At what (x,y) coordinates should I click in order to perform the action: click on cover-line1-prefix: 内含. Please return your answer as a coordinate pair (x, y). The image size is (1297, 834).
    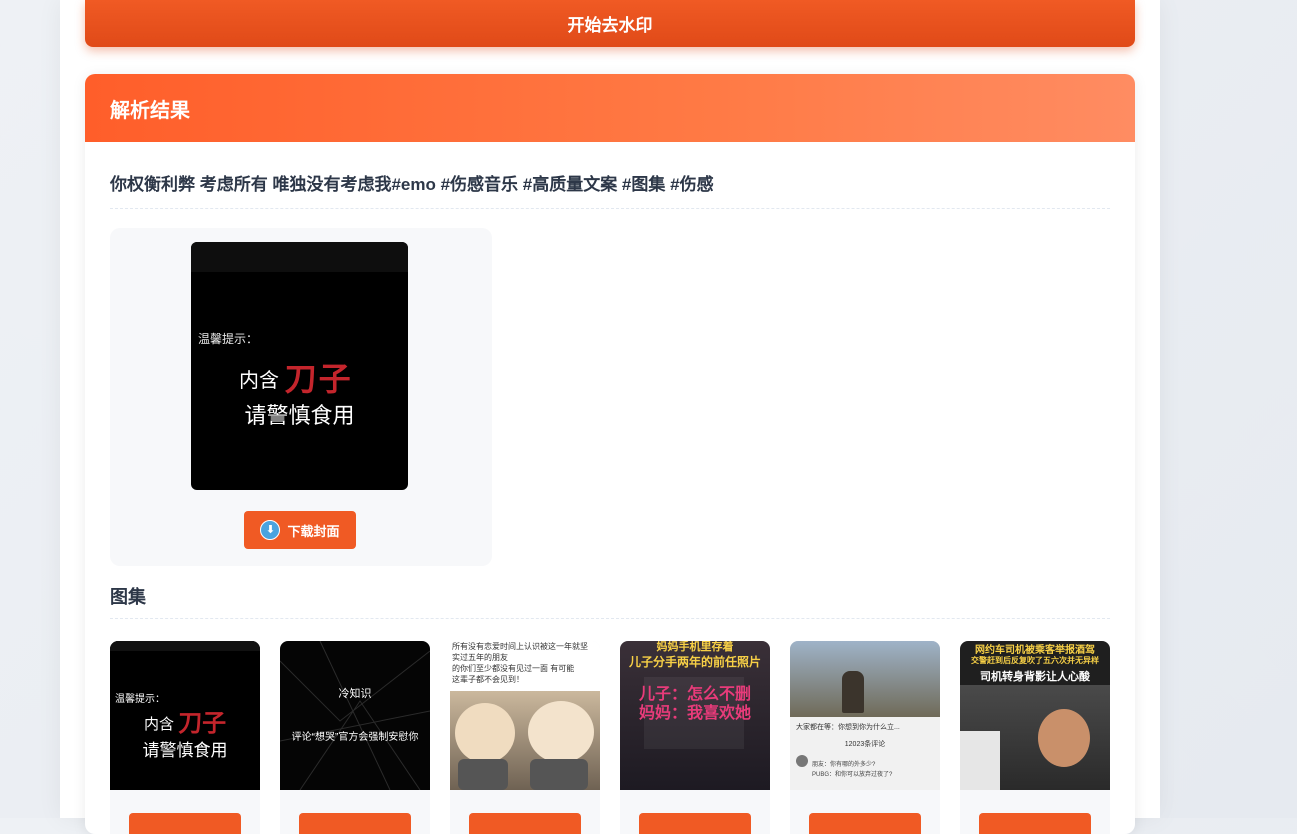
    Looking at the image, I should click on (259, 381).